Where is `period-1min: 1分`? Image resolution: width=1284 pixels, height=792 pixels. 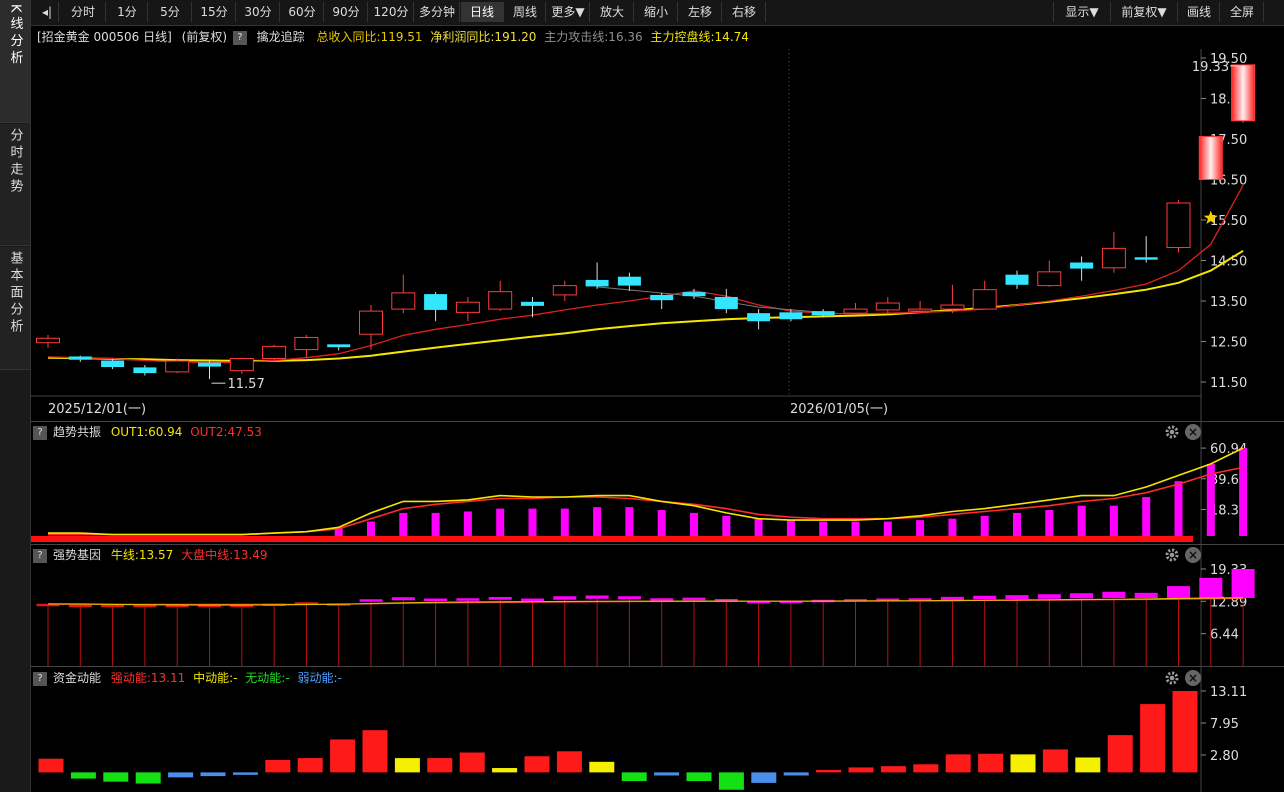
period-1min: 1分 is located at coordinates (127, 12).